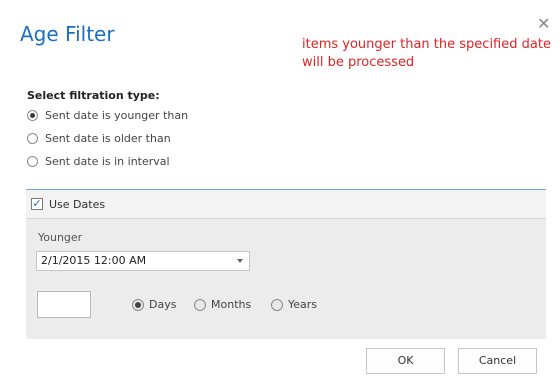 The image size is (560, 378). What do you see at coordinates (240, 261) in the screenshot?
I see `chevron-down-icon` at bounding box center [240, 261].